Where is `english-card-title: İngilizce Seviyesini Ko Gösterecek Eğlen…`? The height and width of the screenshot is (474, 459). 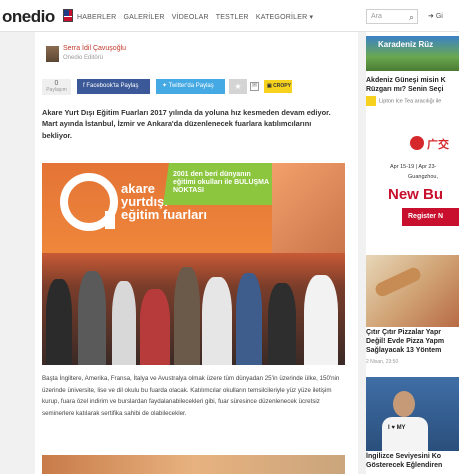 english-card-title: İngilizce Seviyesini Ko Gösterecek Eğlen… is located at coordinates (412, 461).